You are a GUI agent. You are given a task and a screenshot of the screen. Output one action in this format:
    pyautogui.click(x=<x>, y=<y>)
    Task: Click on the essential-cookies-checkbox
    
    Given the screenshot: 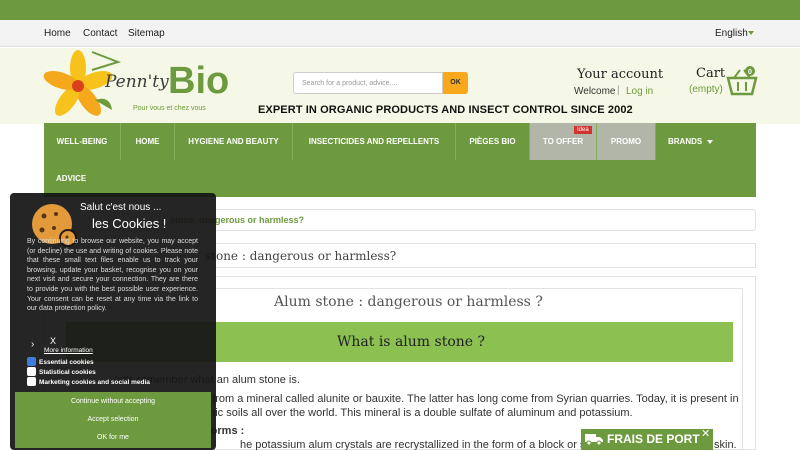 What is the action you would take?
    pyautogui.click(x=31, y=361)
    